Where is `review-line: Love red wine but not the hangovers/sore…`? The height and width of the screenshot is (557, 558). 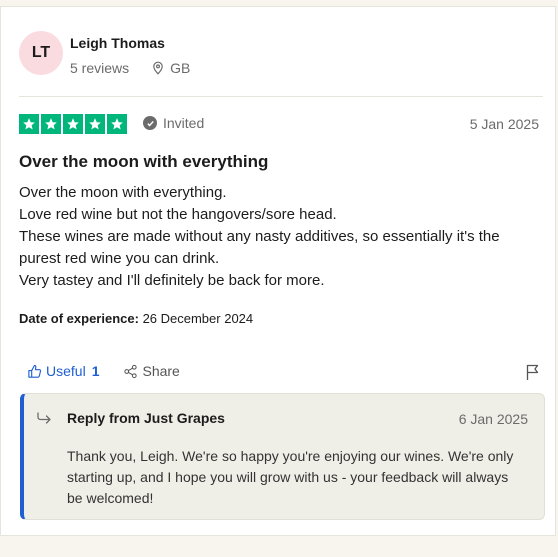 review-line: Love red wine but not the hangovers/sore… is located at coordinates (178, 214).